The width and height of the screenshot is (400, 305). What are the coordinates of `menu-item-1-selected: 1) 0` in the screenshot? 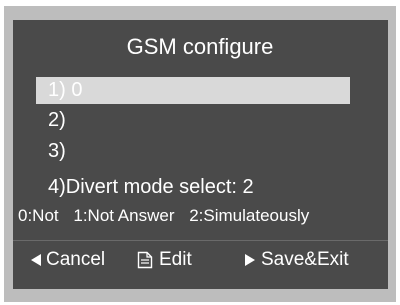 It's located at (193, 90).